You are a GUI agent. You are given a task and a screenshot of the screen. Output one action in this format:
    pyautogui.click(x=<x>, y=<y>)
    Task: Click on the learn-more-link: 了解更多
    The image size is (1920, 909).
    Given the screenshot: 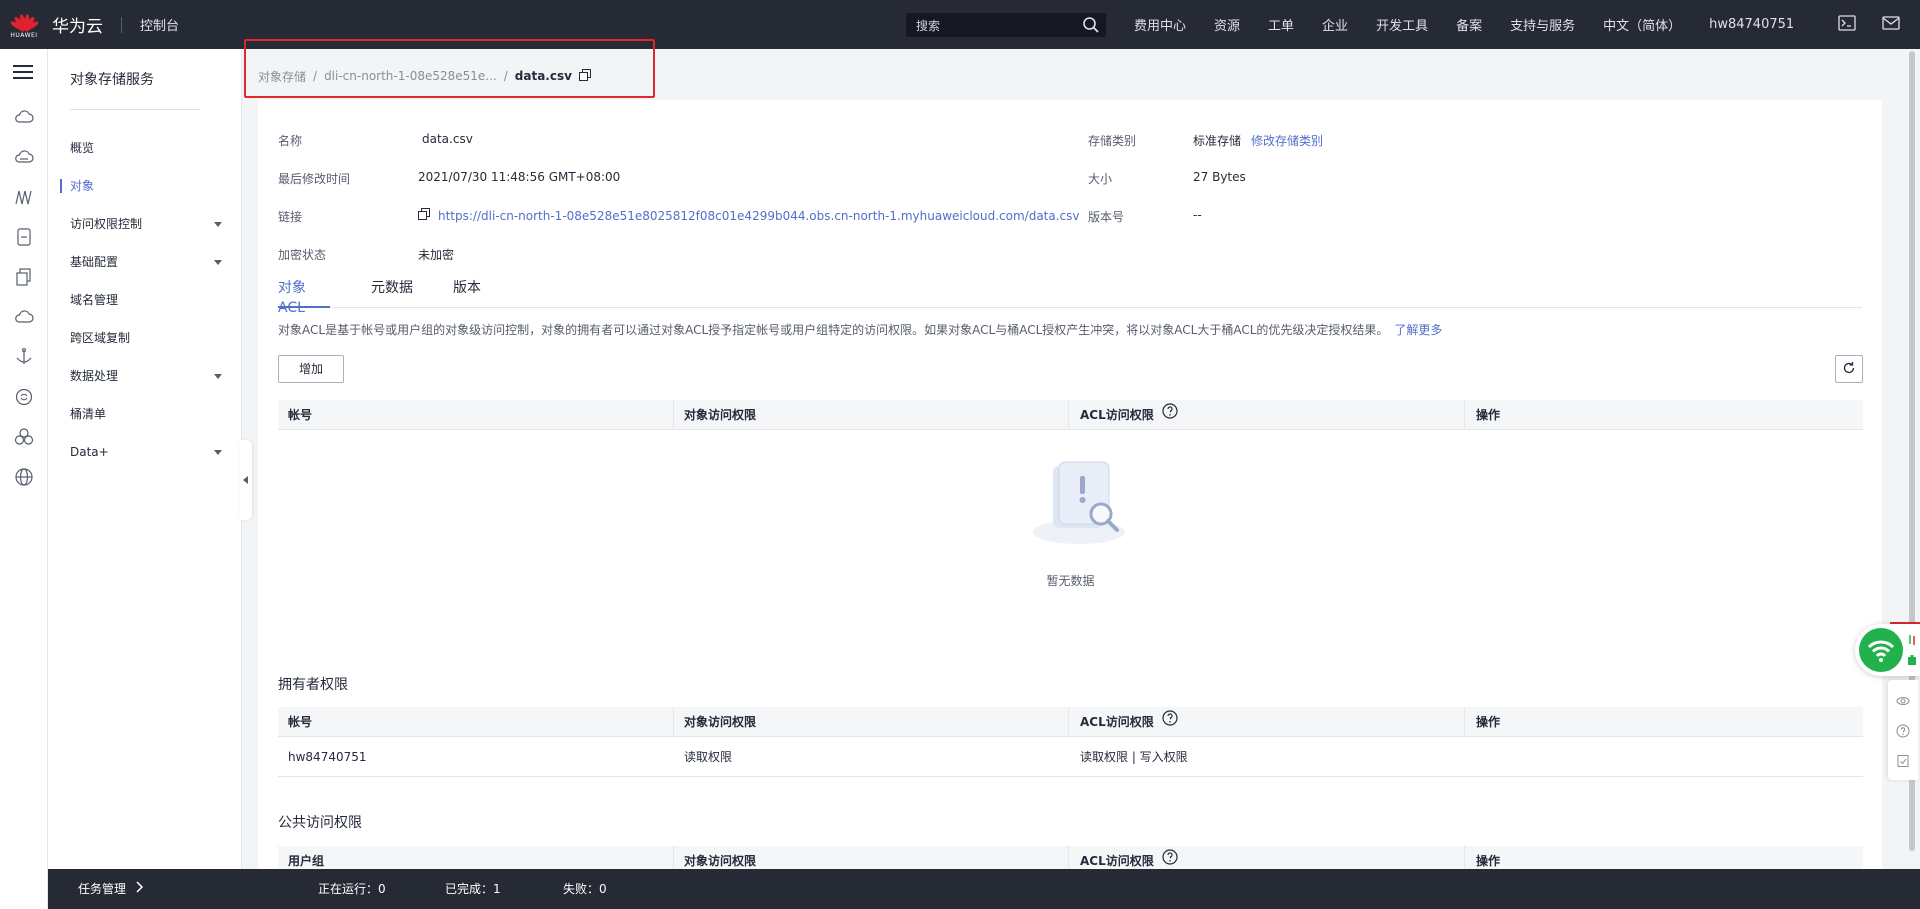 What is the action you would take?
    pyautogui.click(x=1418, y=330)
    